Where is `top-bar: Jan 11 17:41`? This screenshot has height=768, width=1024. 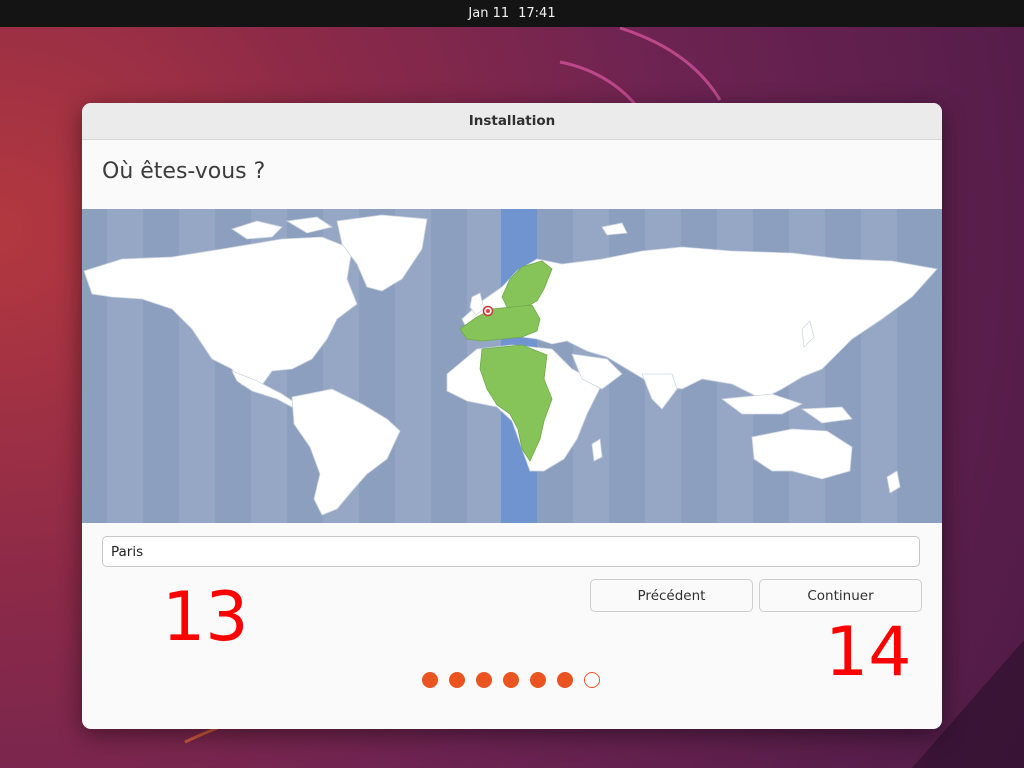 top-bar: Jan 11 17:41 is located at coordinates (512, 13).